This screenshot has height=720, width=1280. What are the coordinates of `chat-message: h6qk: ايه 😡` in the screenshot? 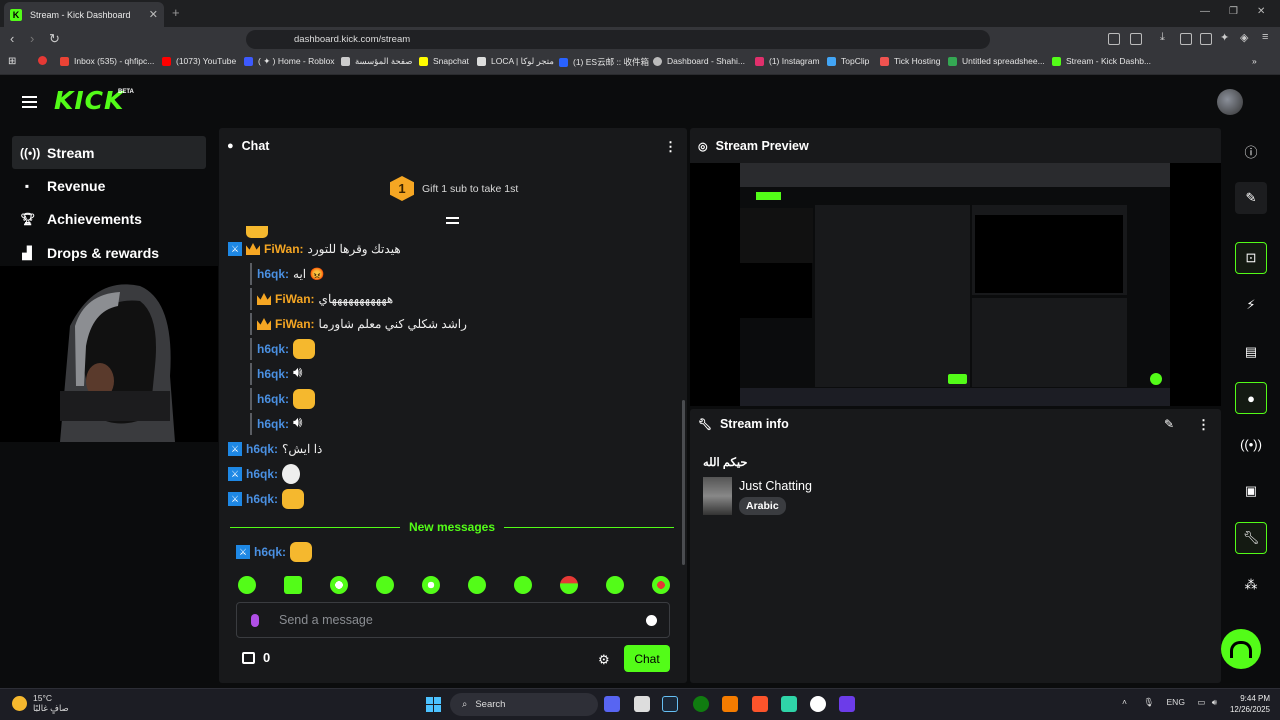 It's located at (287, 274).